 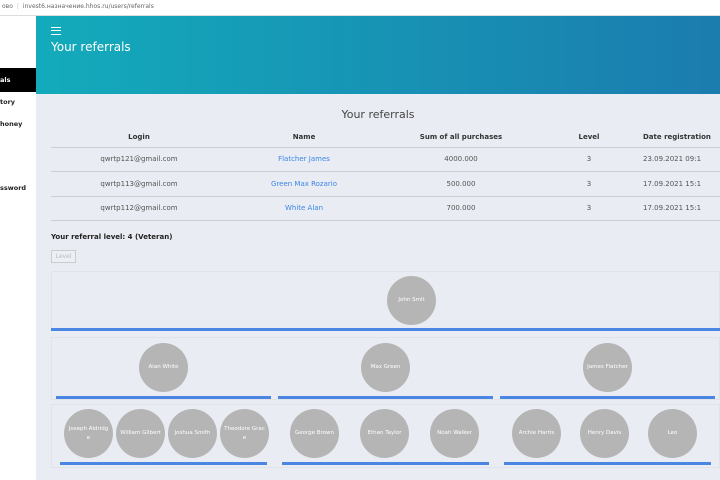 I want to click on tree-node: Henry Davis, so click(x=604, y=433).